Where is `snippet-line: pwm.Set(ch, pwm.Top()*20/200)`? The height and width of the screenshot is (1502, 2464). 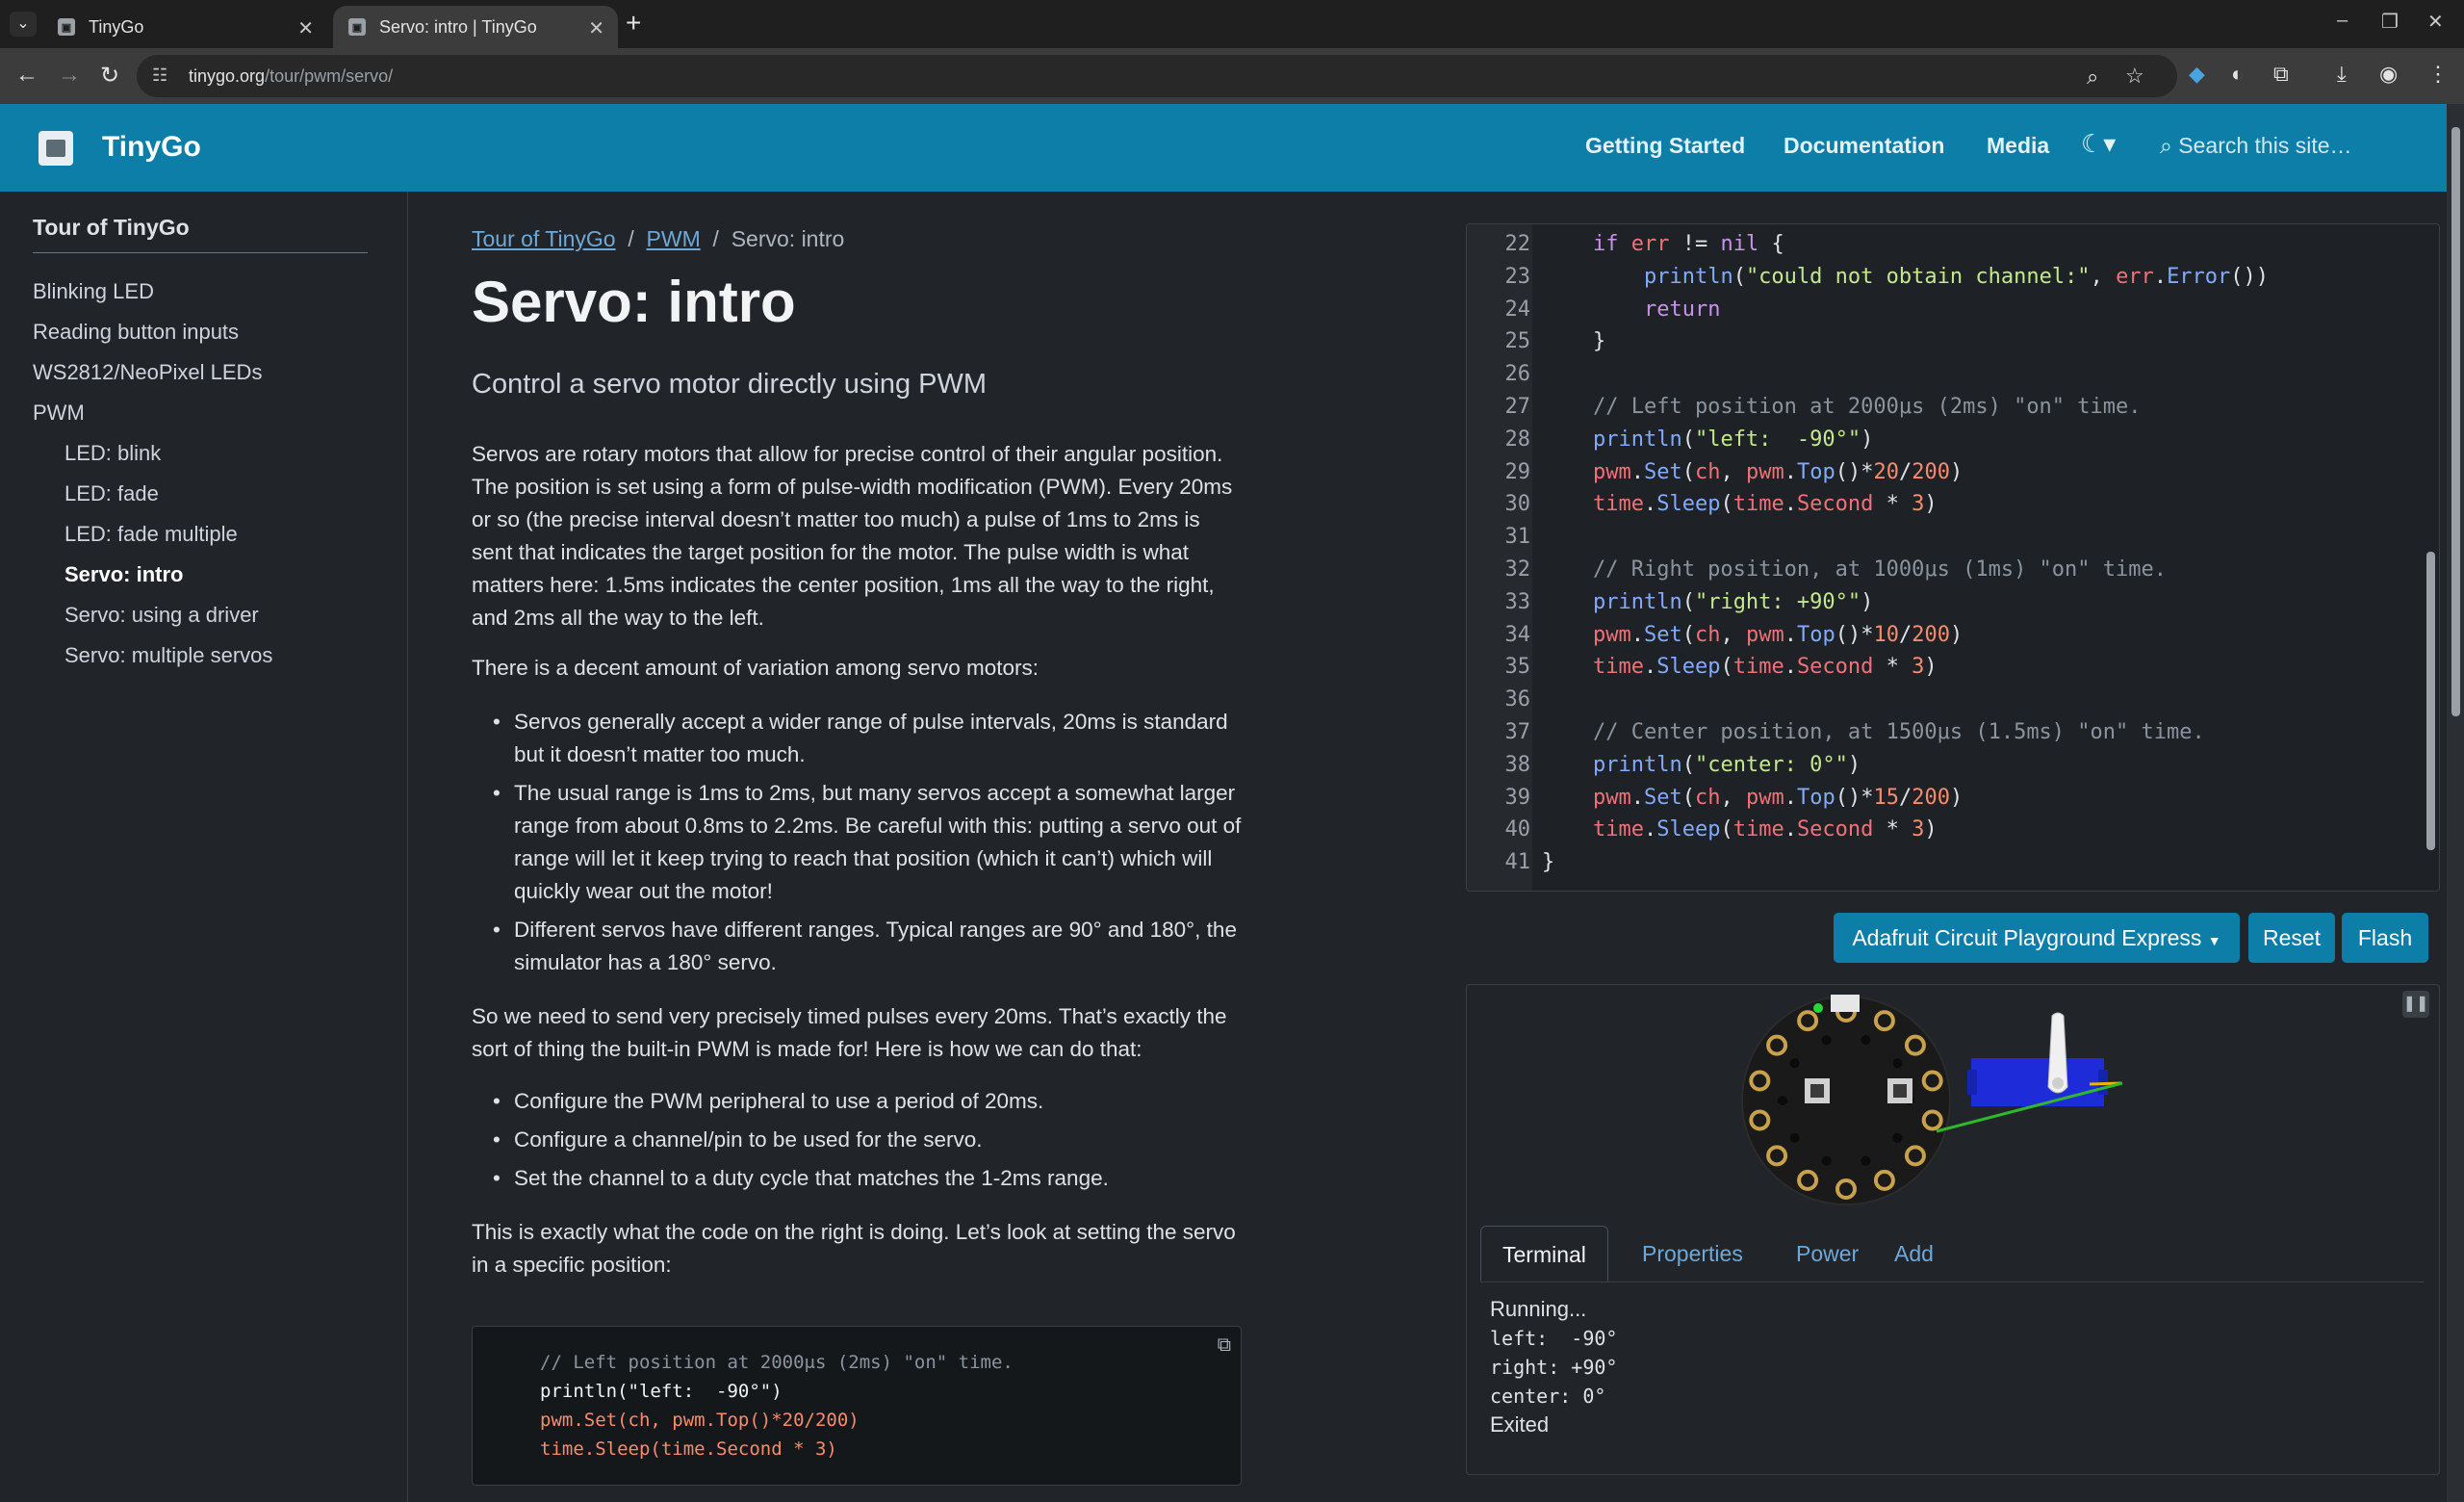
snippet-line: pwm.Set(ch, pwm.Top()*20/200) is located at coordinates (700, 1420).